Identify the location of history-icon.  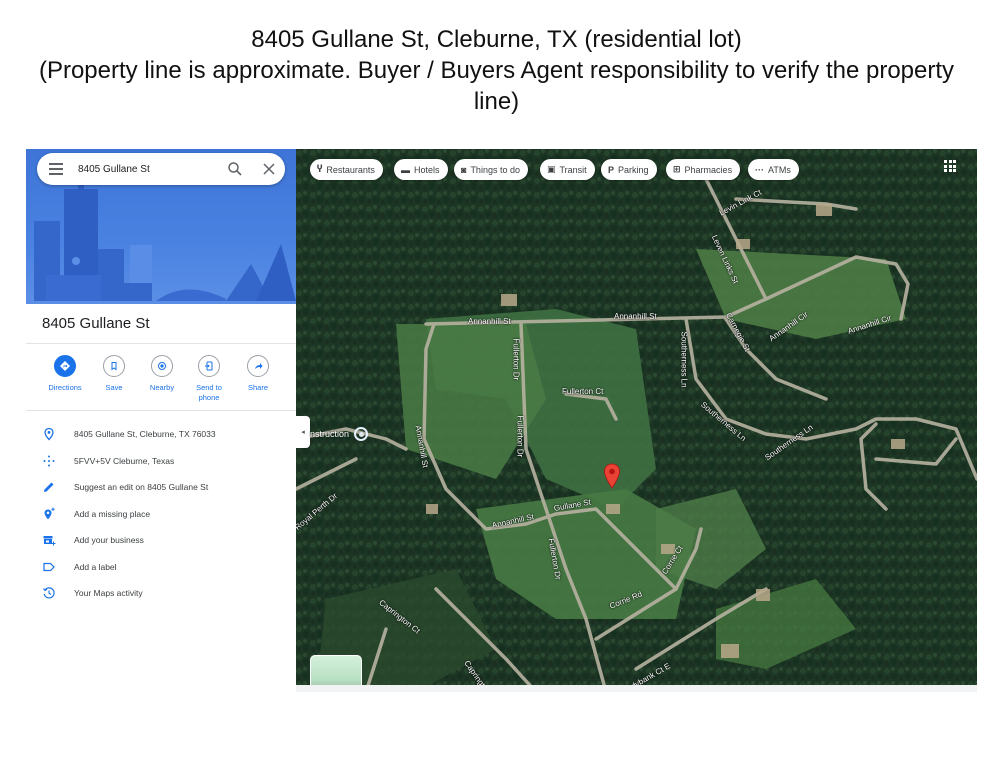
(49, 593).